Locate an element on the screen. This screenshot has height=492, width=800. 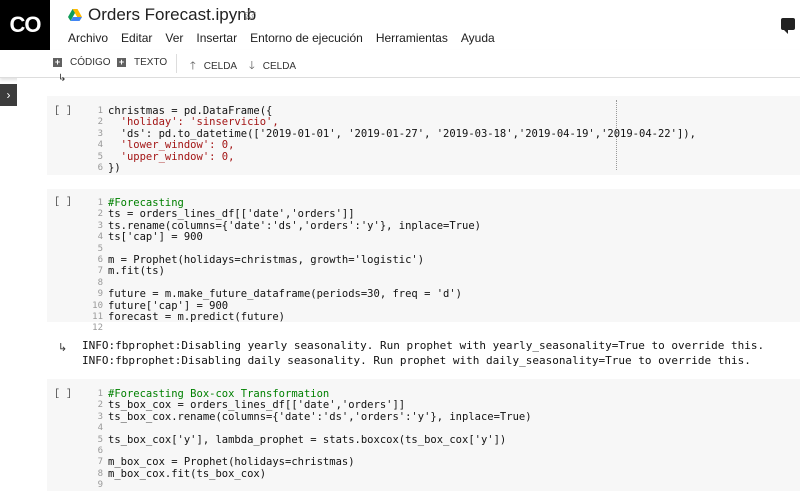
output-icon-partial: ↳ is located at coordinates (62, 78).